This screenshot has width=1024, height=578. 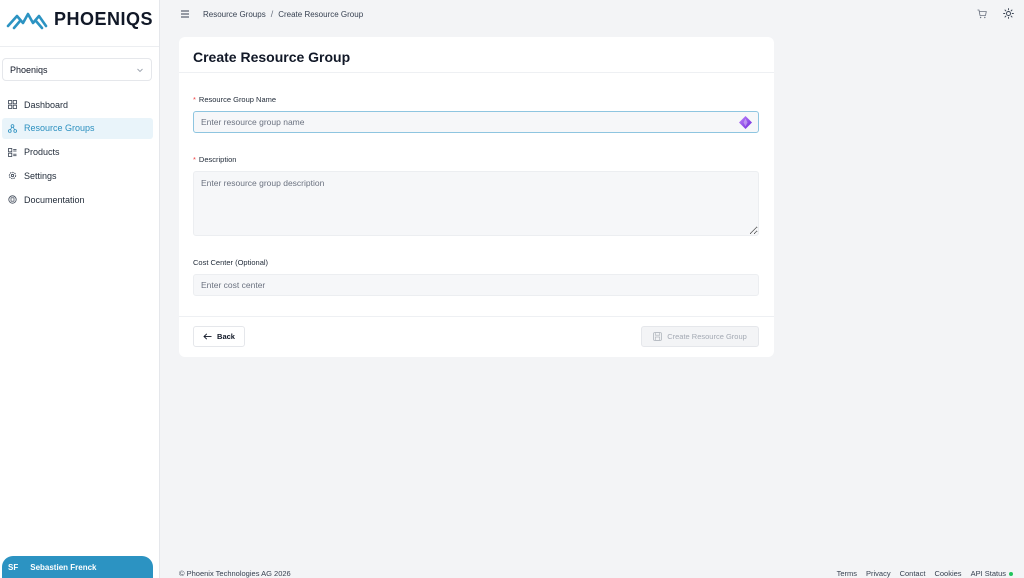 I want to click on back-button: Back, so click(x=219, y=336).